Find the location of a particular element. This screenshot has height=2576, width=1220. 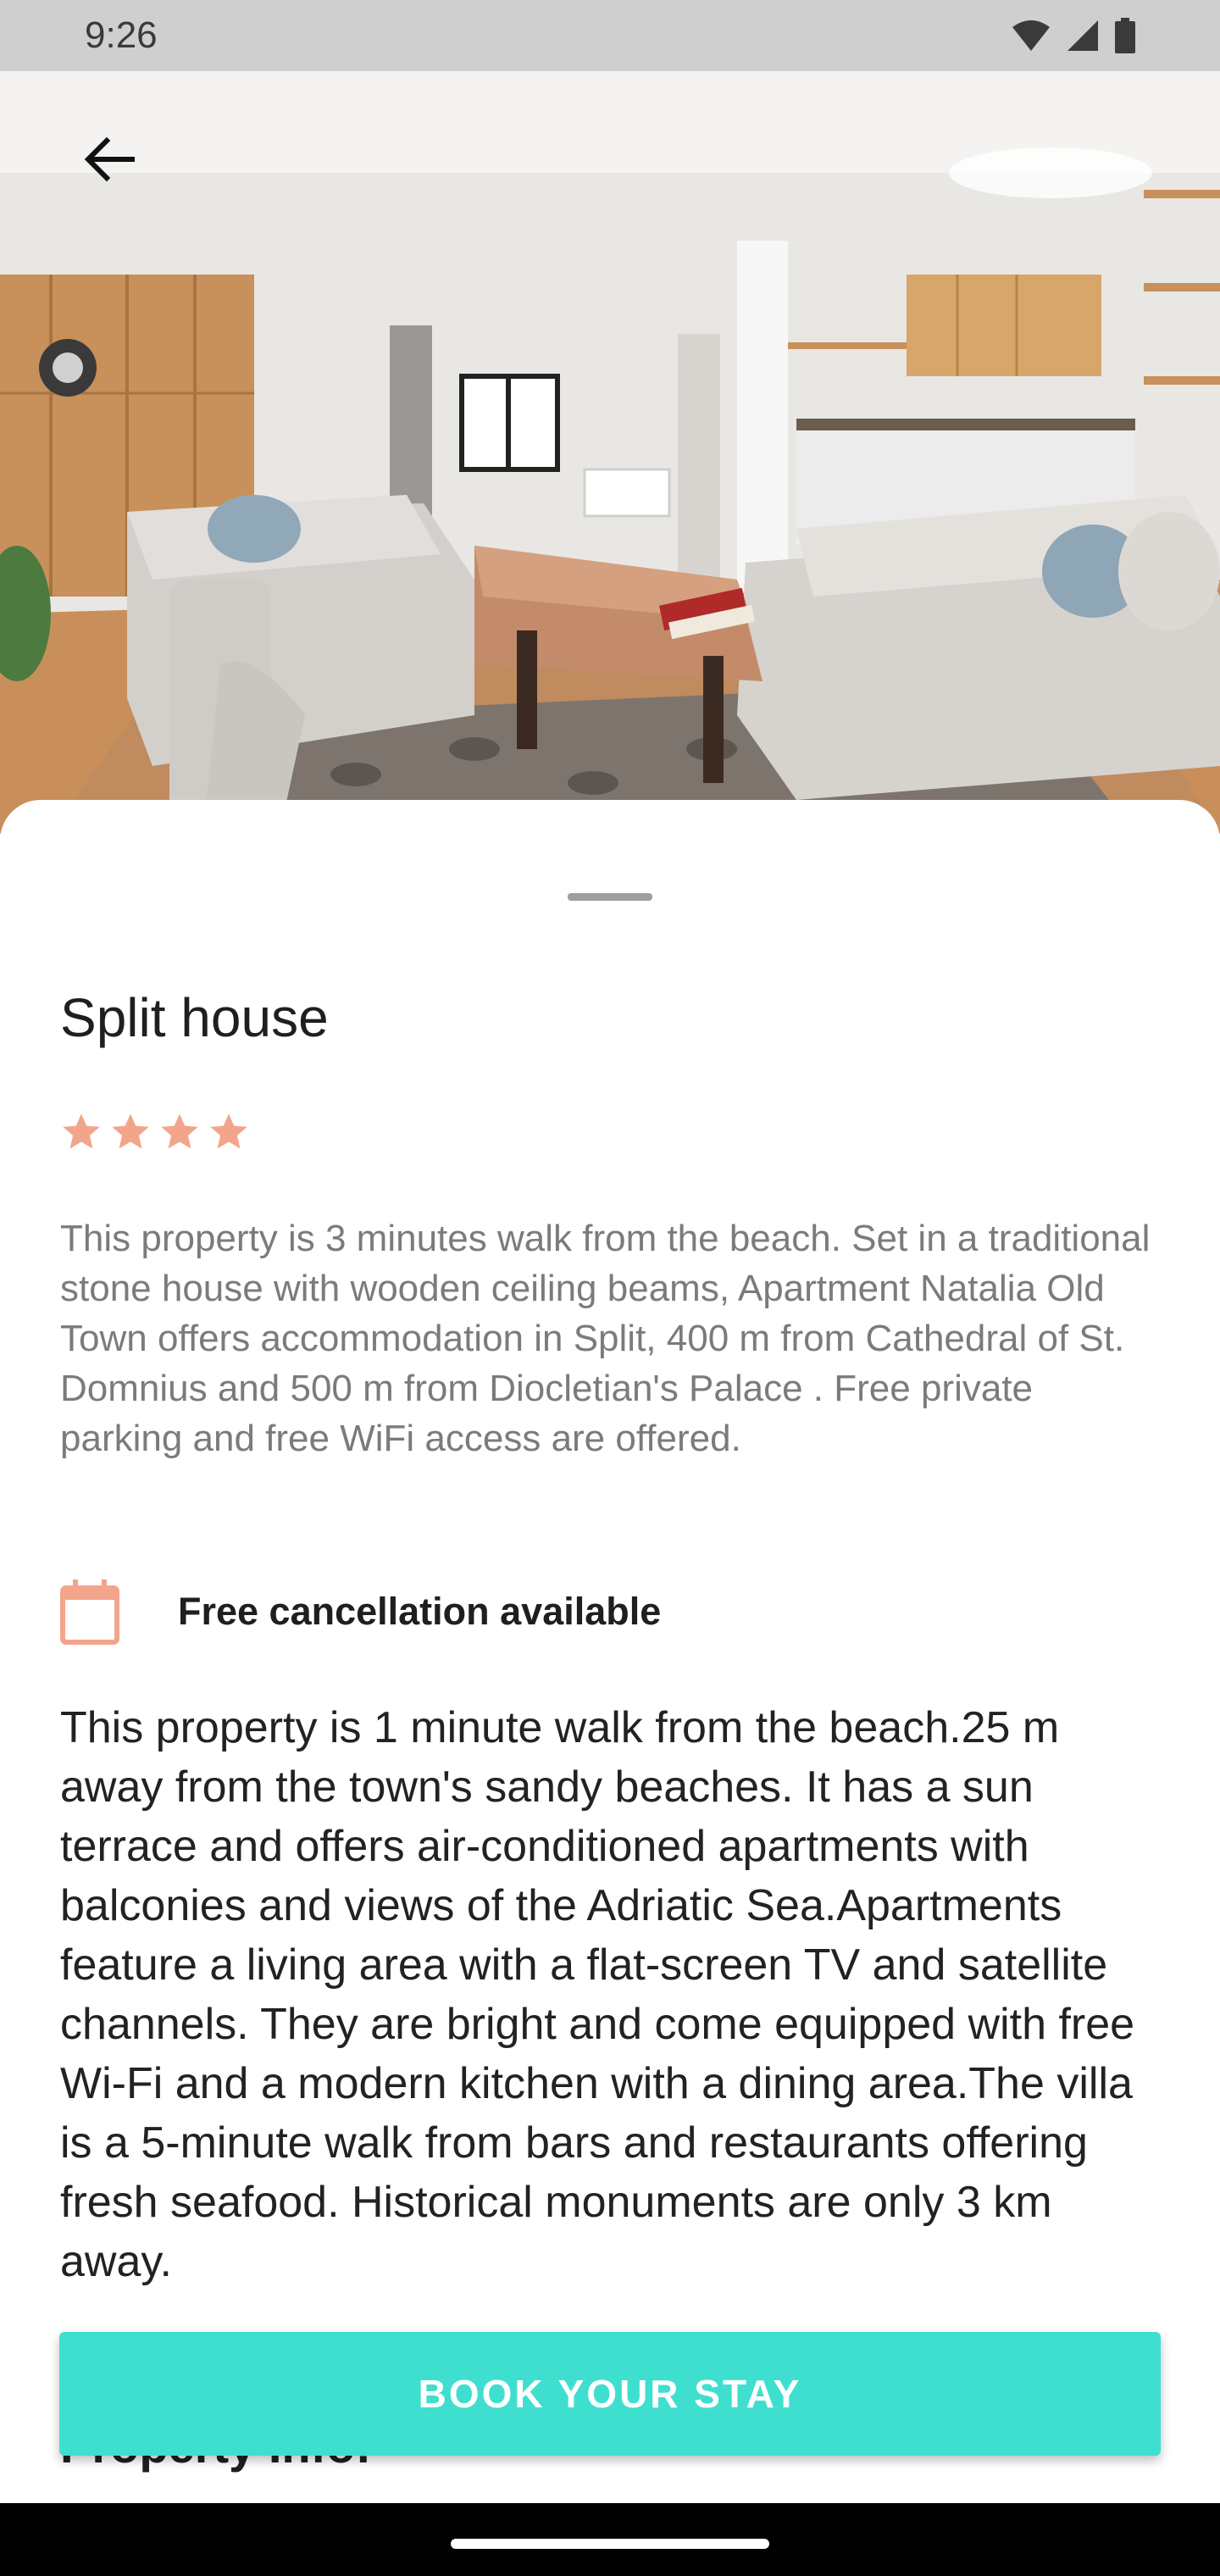

status-time: 9:26 is located at coordinates (121, 35).